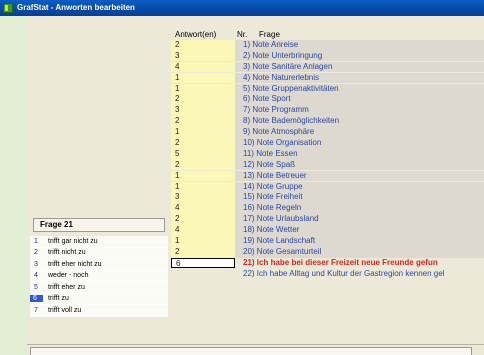 The image size is (484, 355). I want to click on table-row: 3 7) Note Programm, so click(327, 110).